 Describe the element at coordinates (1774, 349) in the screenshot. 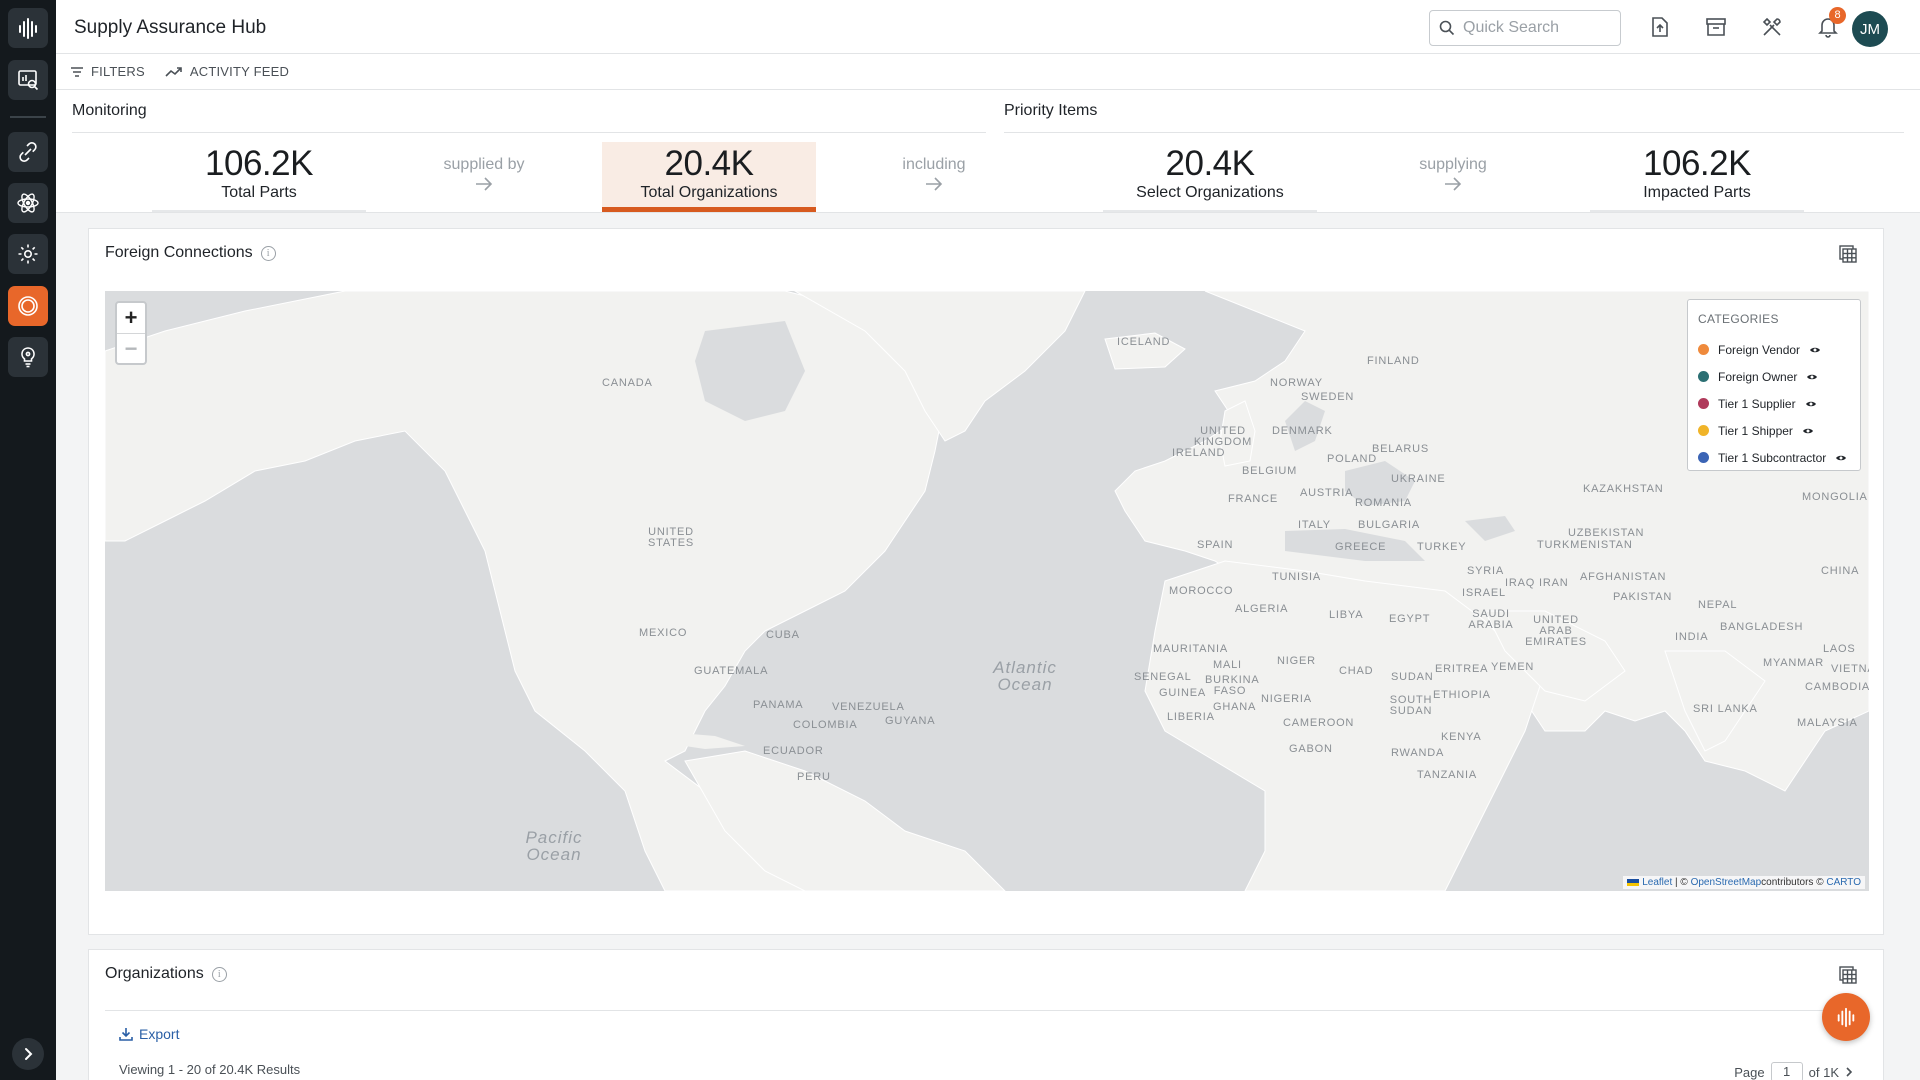

I see `legend-item-foreign-vendor: Foreign Vendor` at that location.